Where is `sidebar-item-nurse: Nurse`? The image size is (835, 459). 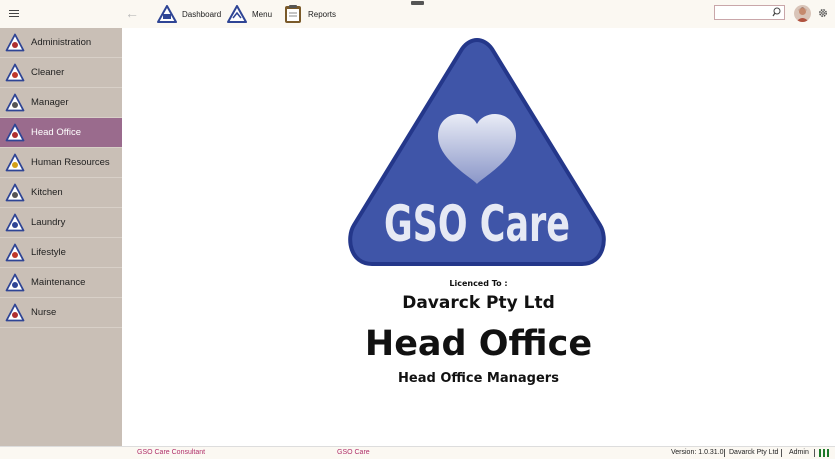 sidebar-item-nurse: Nurse is located at coordinates (61, 313).